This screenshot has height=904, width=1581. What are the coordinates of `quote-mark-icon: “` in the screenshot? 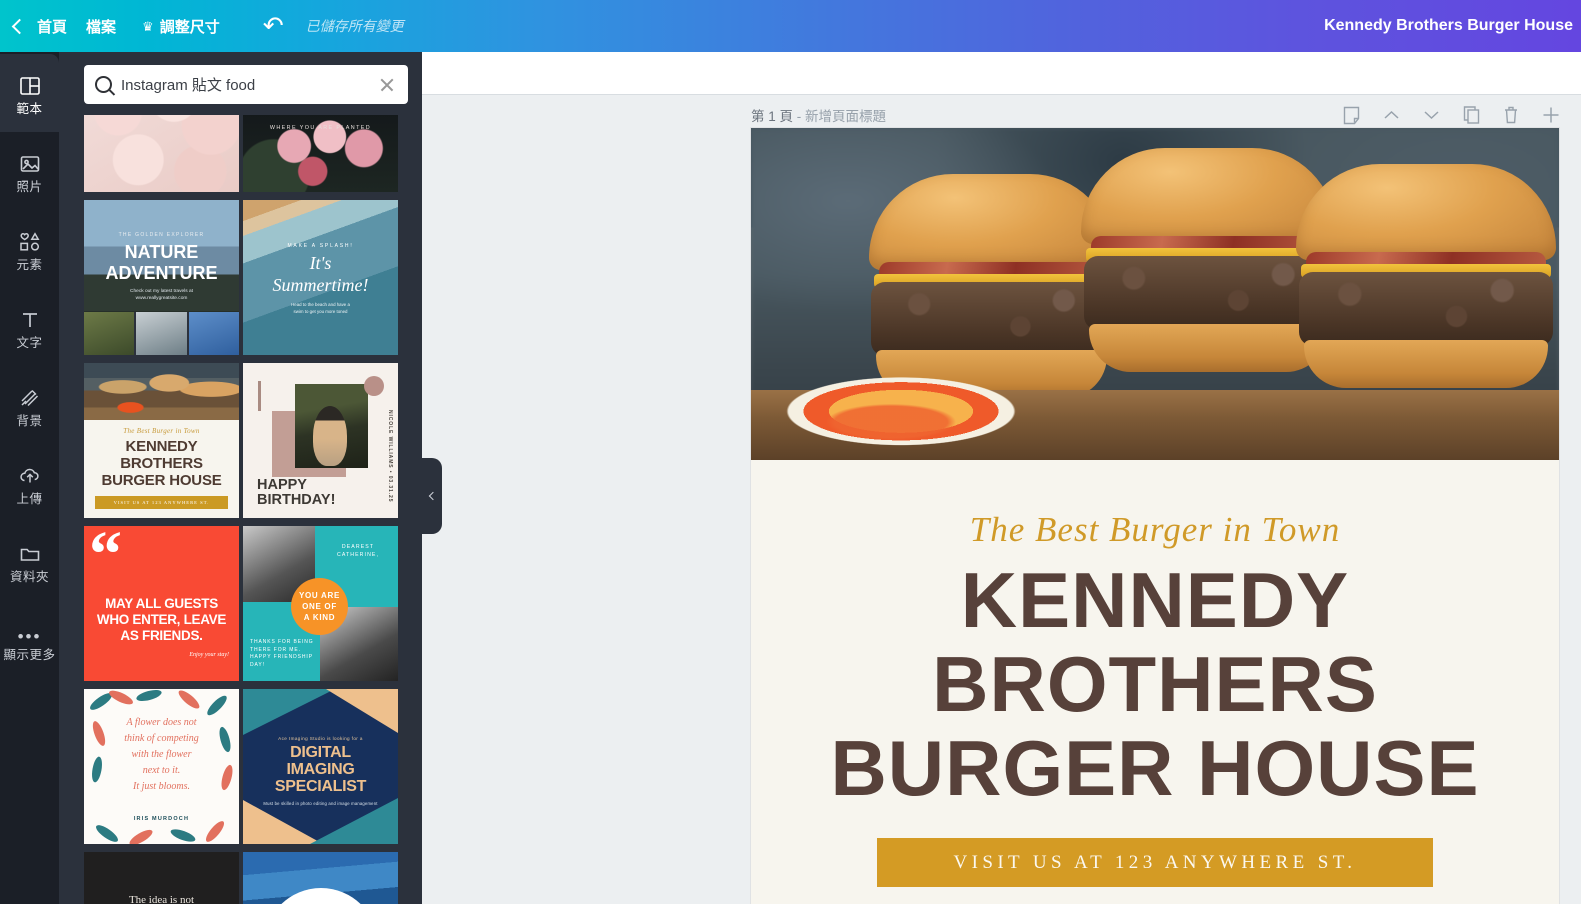 It's located at (105, 558).